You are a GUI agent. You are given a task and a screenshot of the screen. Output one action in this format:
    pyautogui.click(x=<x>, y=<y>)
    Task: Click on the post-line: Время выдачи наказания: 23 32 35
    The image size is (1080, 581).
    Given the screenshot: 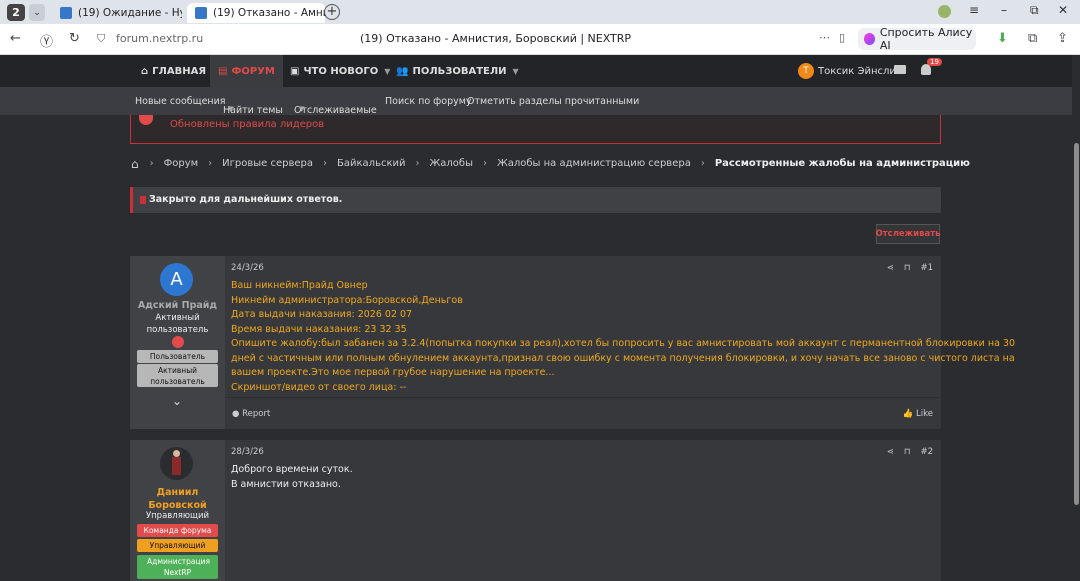 What is the action you would take?
    pyautogui.click(x=319, y=329)
    